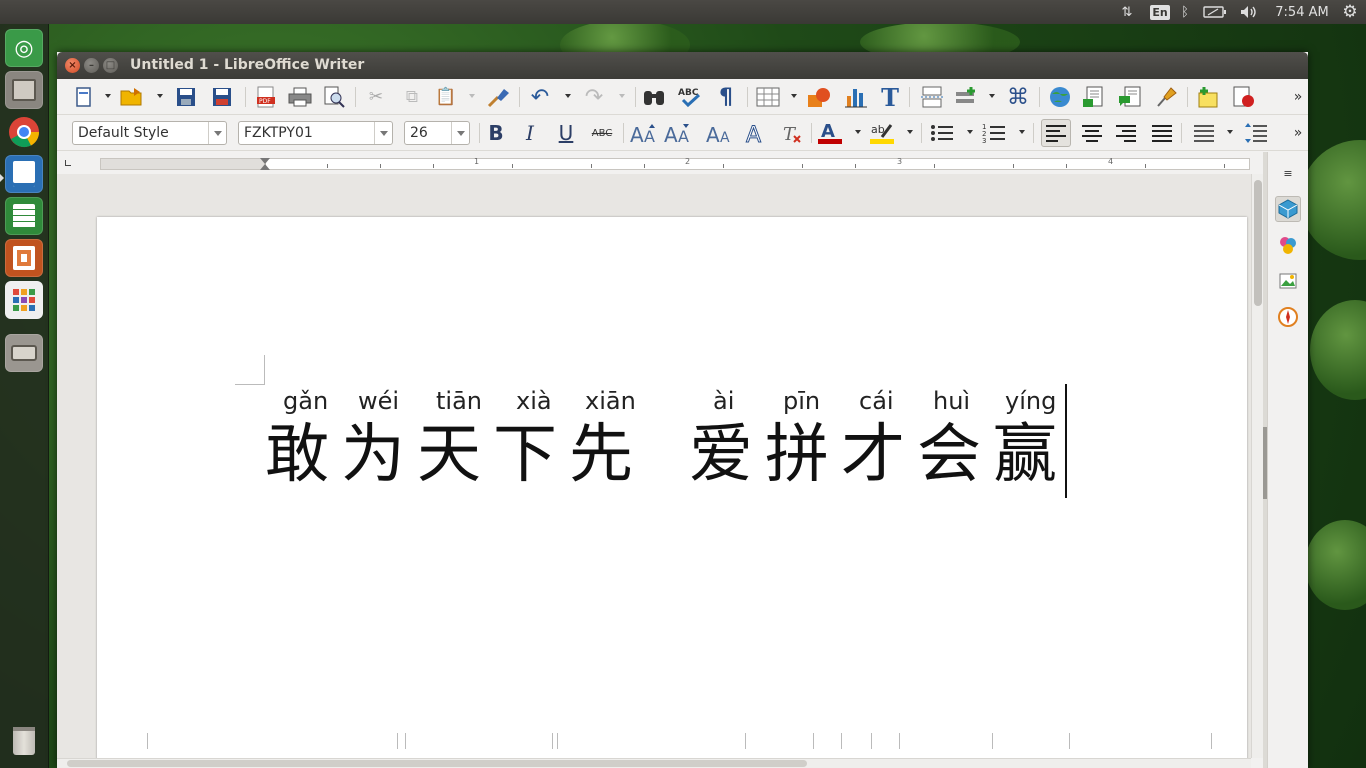 The height and width of the screenshot is (768, 1366). I want to click on paragraph-spacing-icon, so click(1256, 133).